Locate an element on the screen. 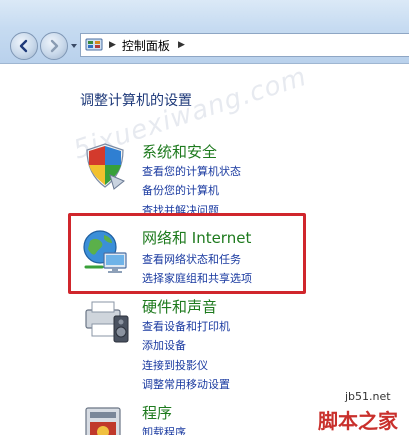 The image size is (409, 435). programs-icon is located at coordinates (105, 419).